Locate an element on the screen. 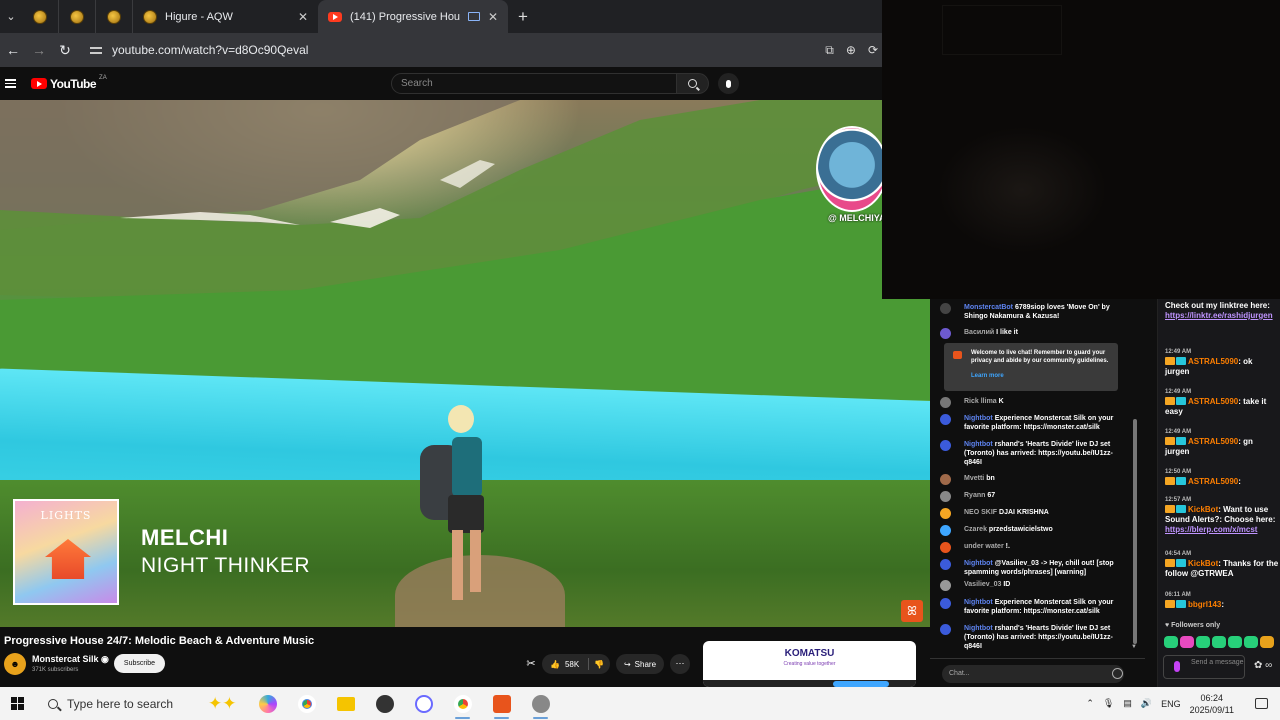 The width and height of the screenshot is (1280, 720). notification-icon is located at coordinates (1261, 703).